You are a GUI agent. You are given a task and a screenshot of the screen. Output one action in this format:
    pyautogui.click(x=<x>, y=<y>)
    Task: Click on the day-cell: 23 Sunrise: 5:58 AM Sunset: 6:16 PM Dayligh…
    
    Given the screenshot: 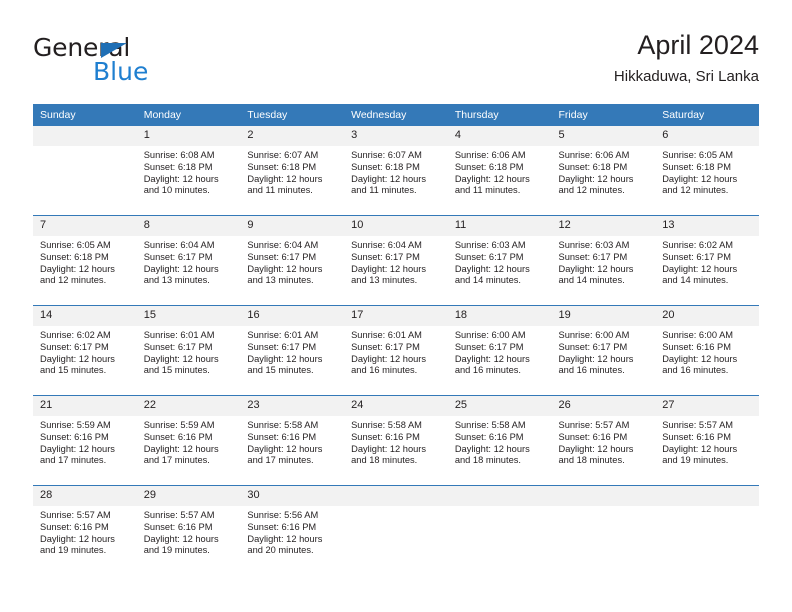 What is the action you would take?
    pyautogui.click(x=292, y=440)
    